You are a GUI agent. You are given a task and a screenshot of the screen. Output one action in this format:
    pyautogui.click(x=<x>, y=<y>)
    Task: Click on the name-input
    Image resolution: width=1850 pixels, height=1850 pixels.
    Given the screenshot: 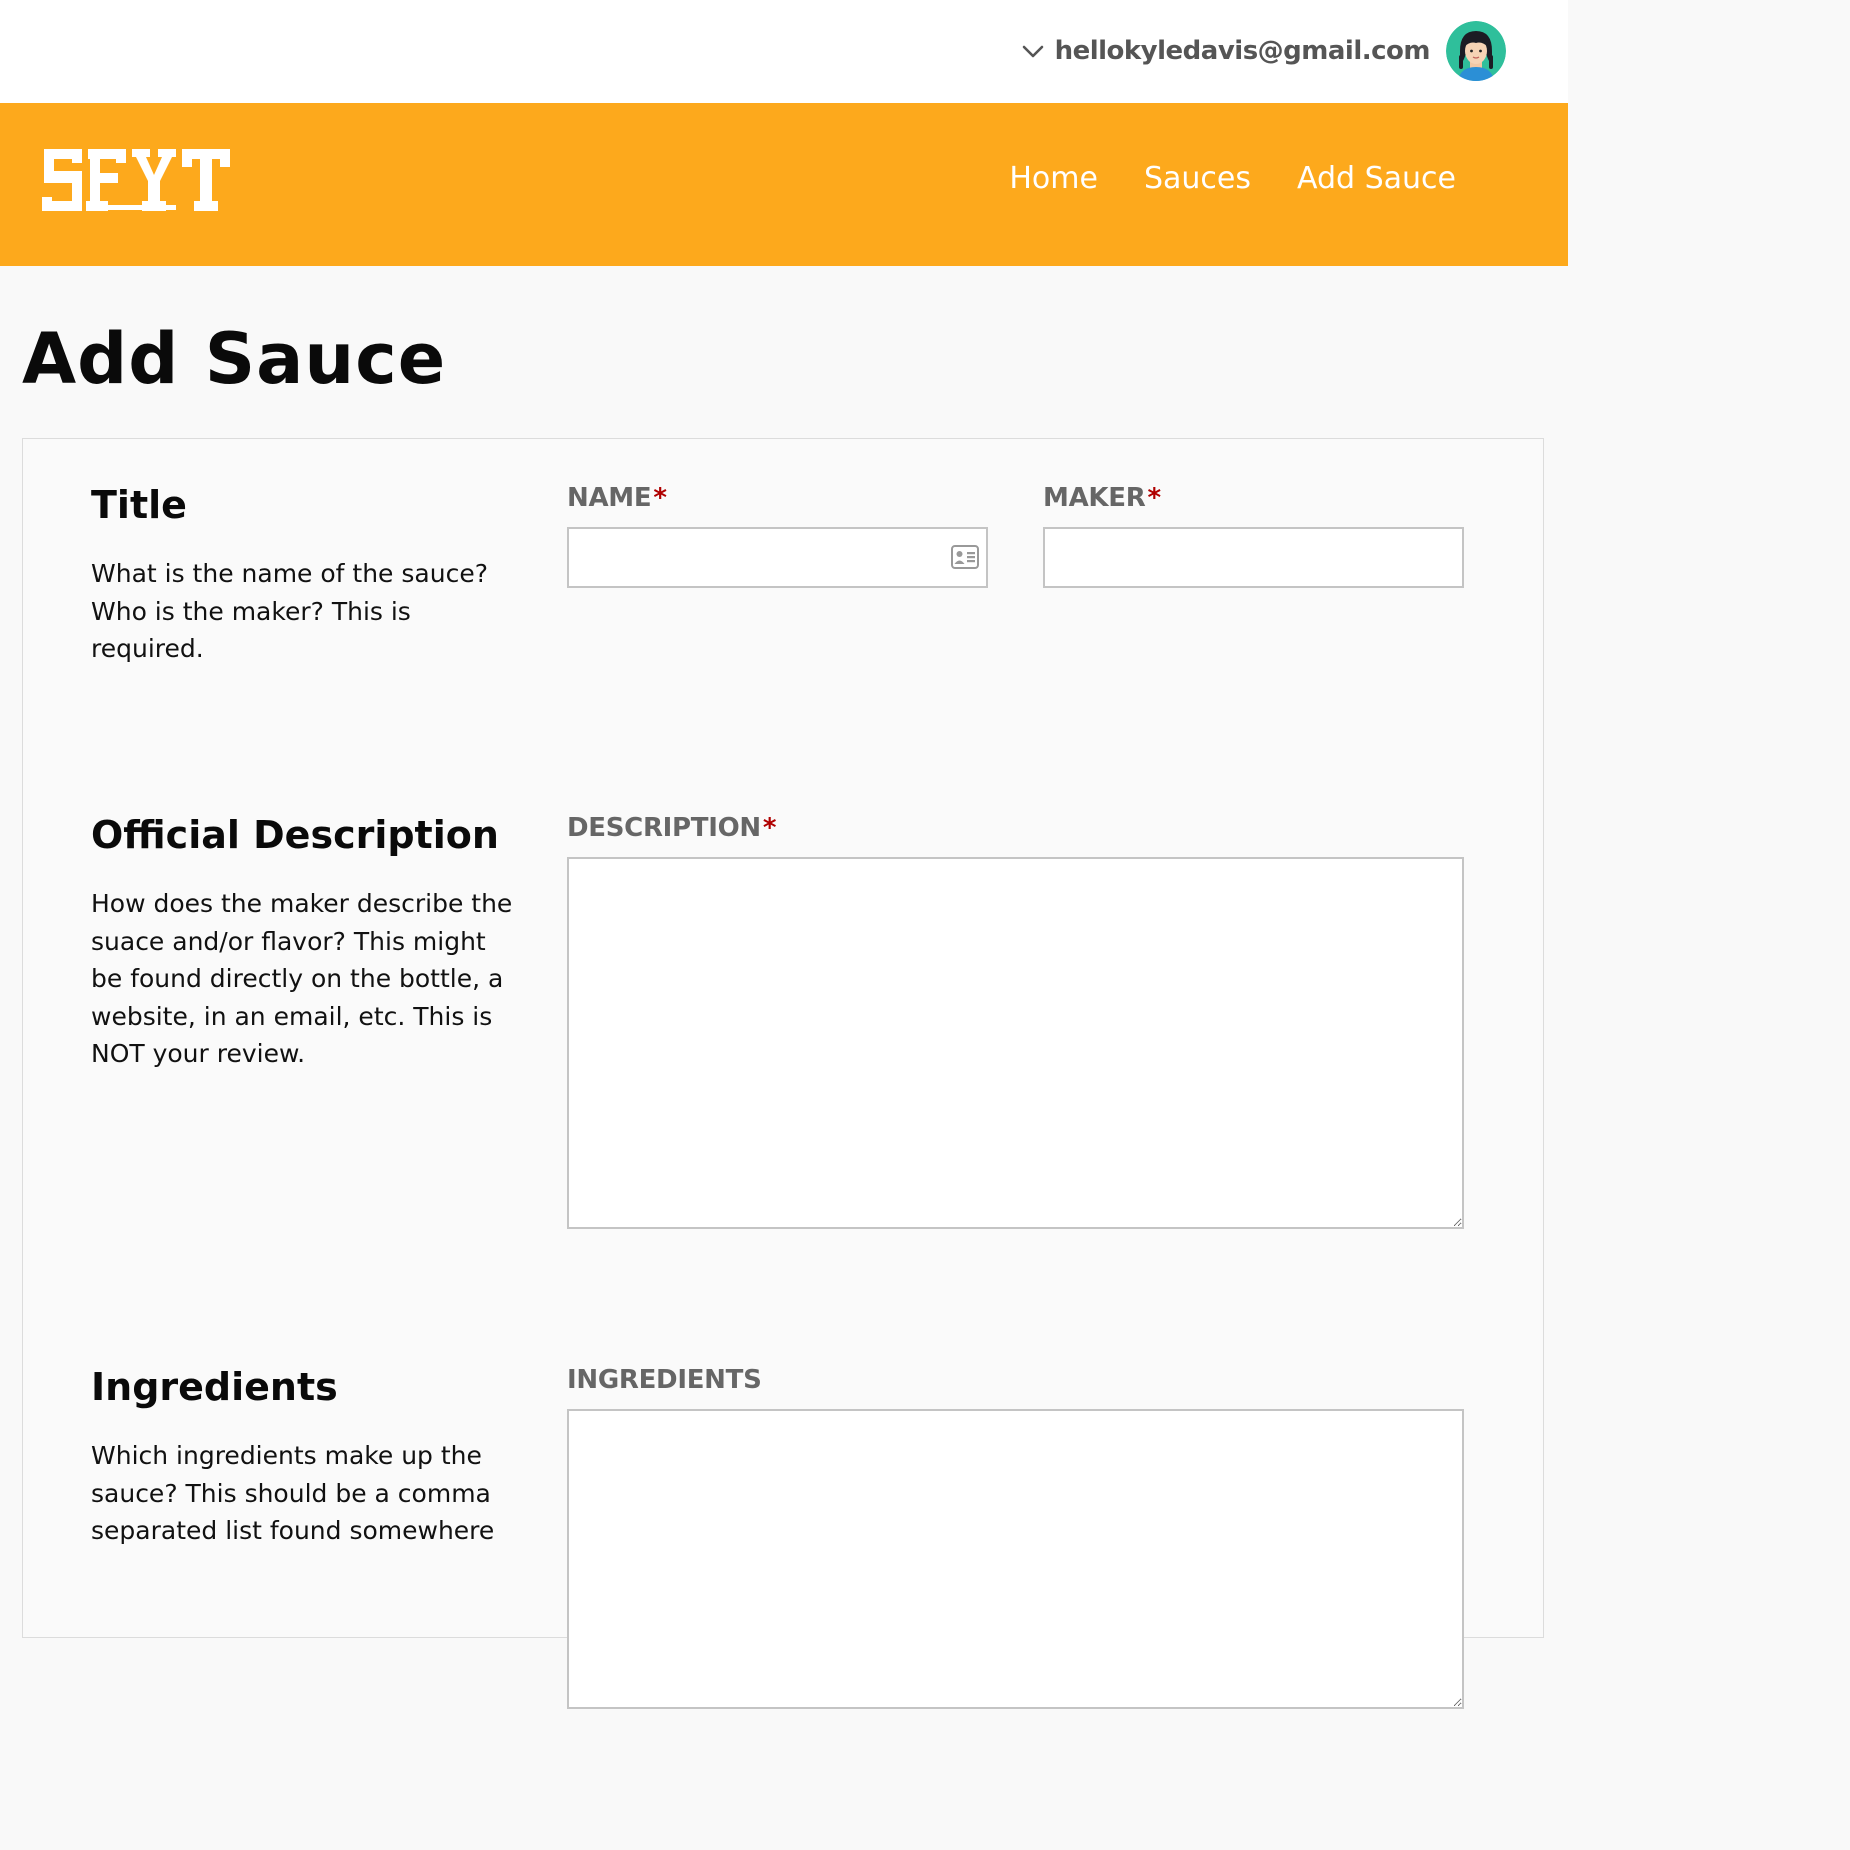 What is the action you would take?
    pyautogui.click(x=777, y=557)
    